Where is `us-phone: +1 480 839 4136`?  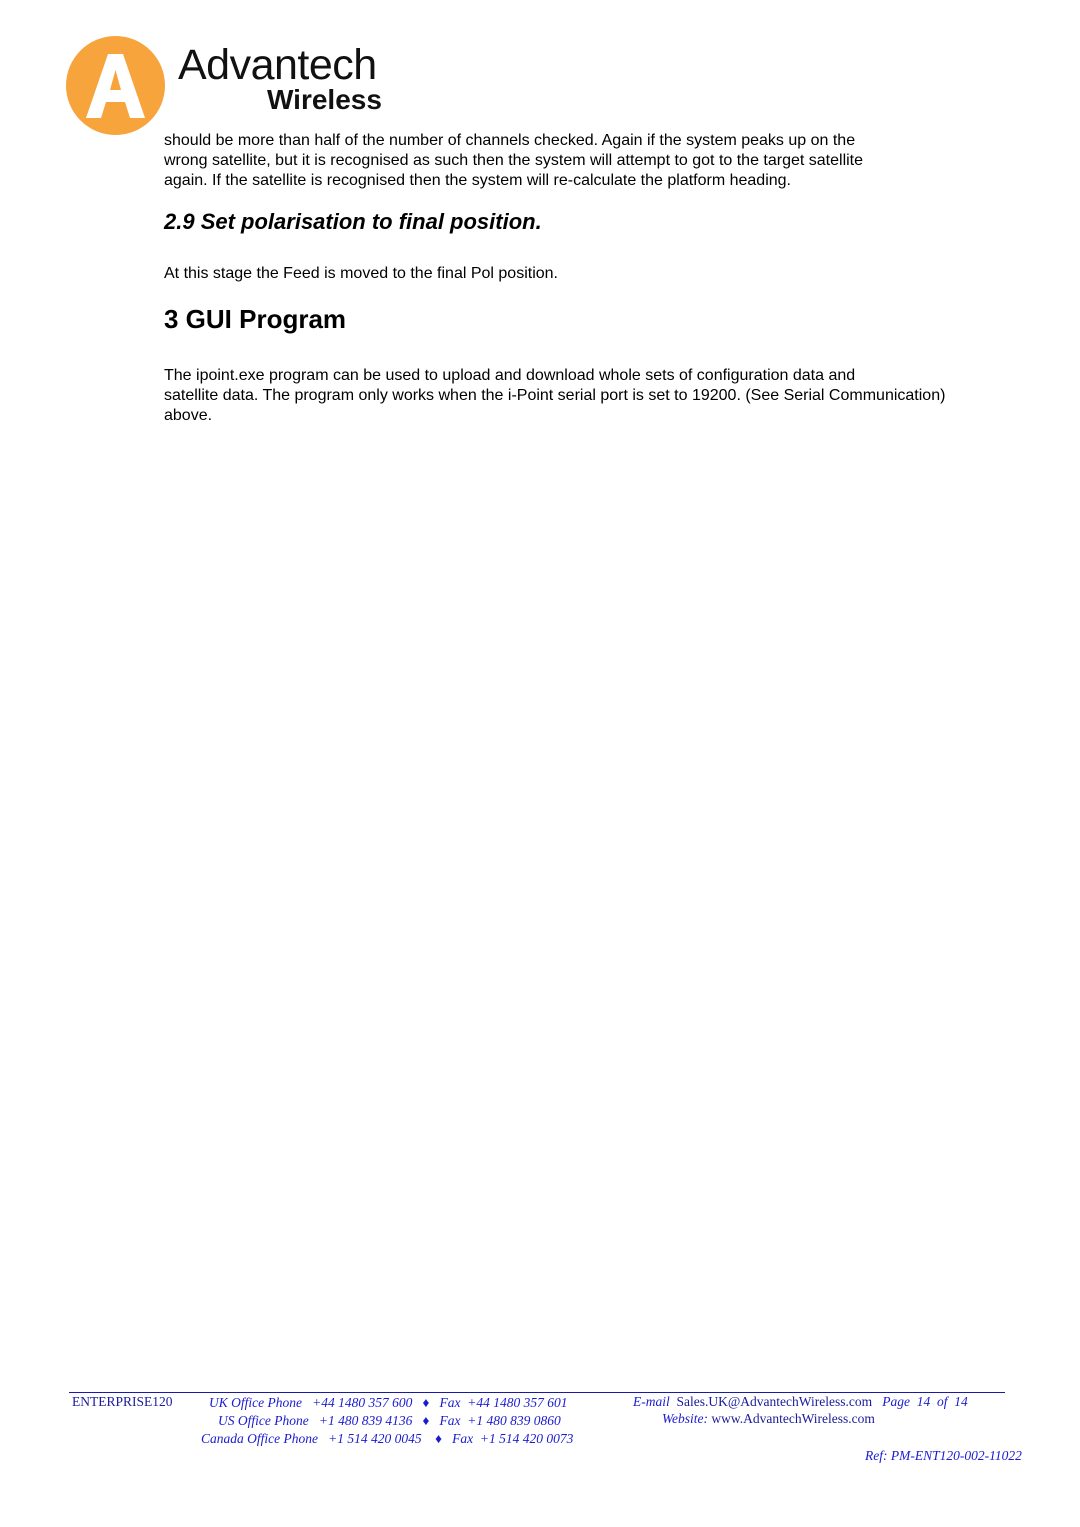 us-phone: +1 480 839 4136 is located at coordinates (365, 1420).